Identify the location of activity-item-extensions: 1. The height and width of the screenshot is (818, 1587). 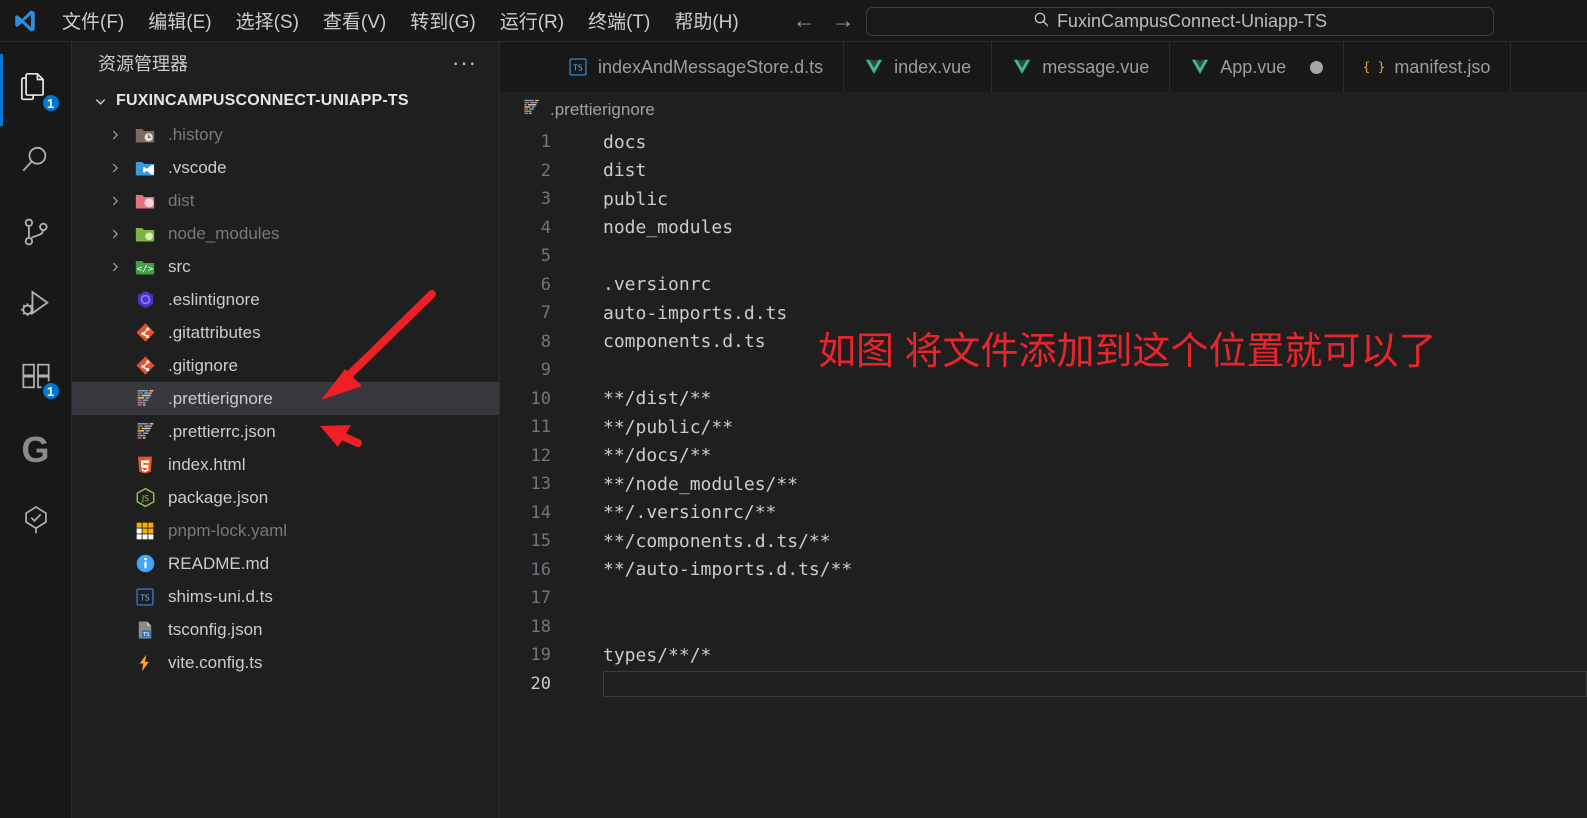
(36, 378).